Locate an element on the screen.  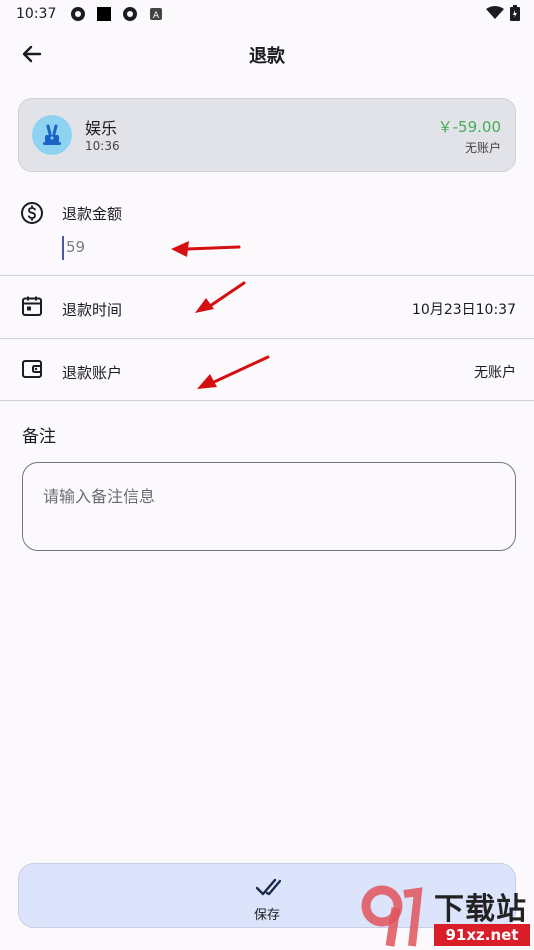
watermark-text: 下载站 is located at coordinates (480, 909).